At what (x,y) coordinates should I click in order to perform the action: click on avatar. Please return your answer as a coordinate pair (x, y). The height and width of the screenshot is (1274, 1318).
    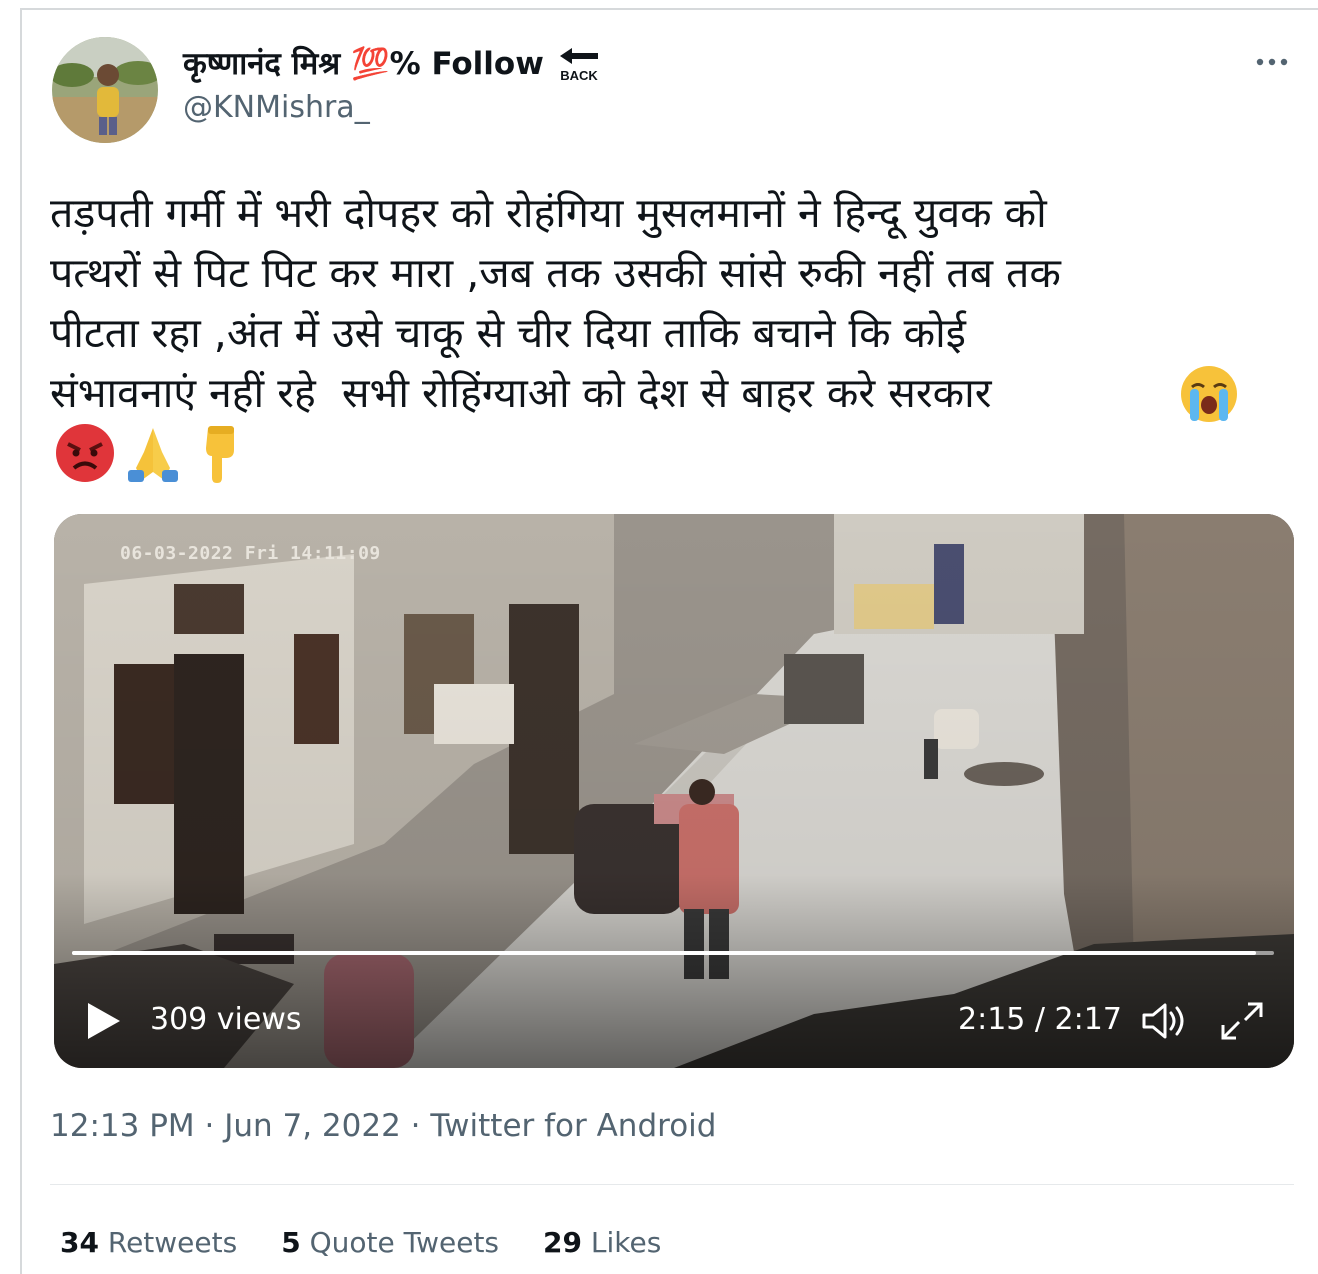
    Looking at the image, I should click on (105, 90).